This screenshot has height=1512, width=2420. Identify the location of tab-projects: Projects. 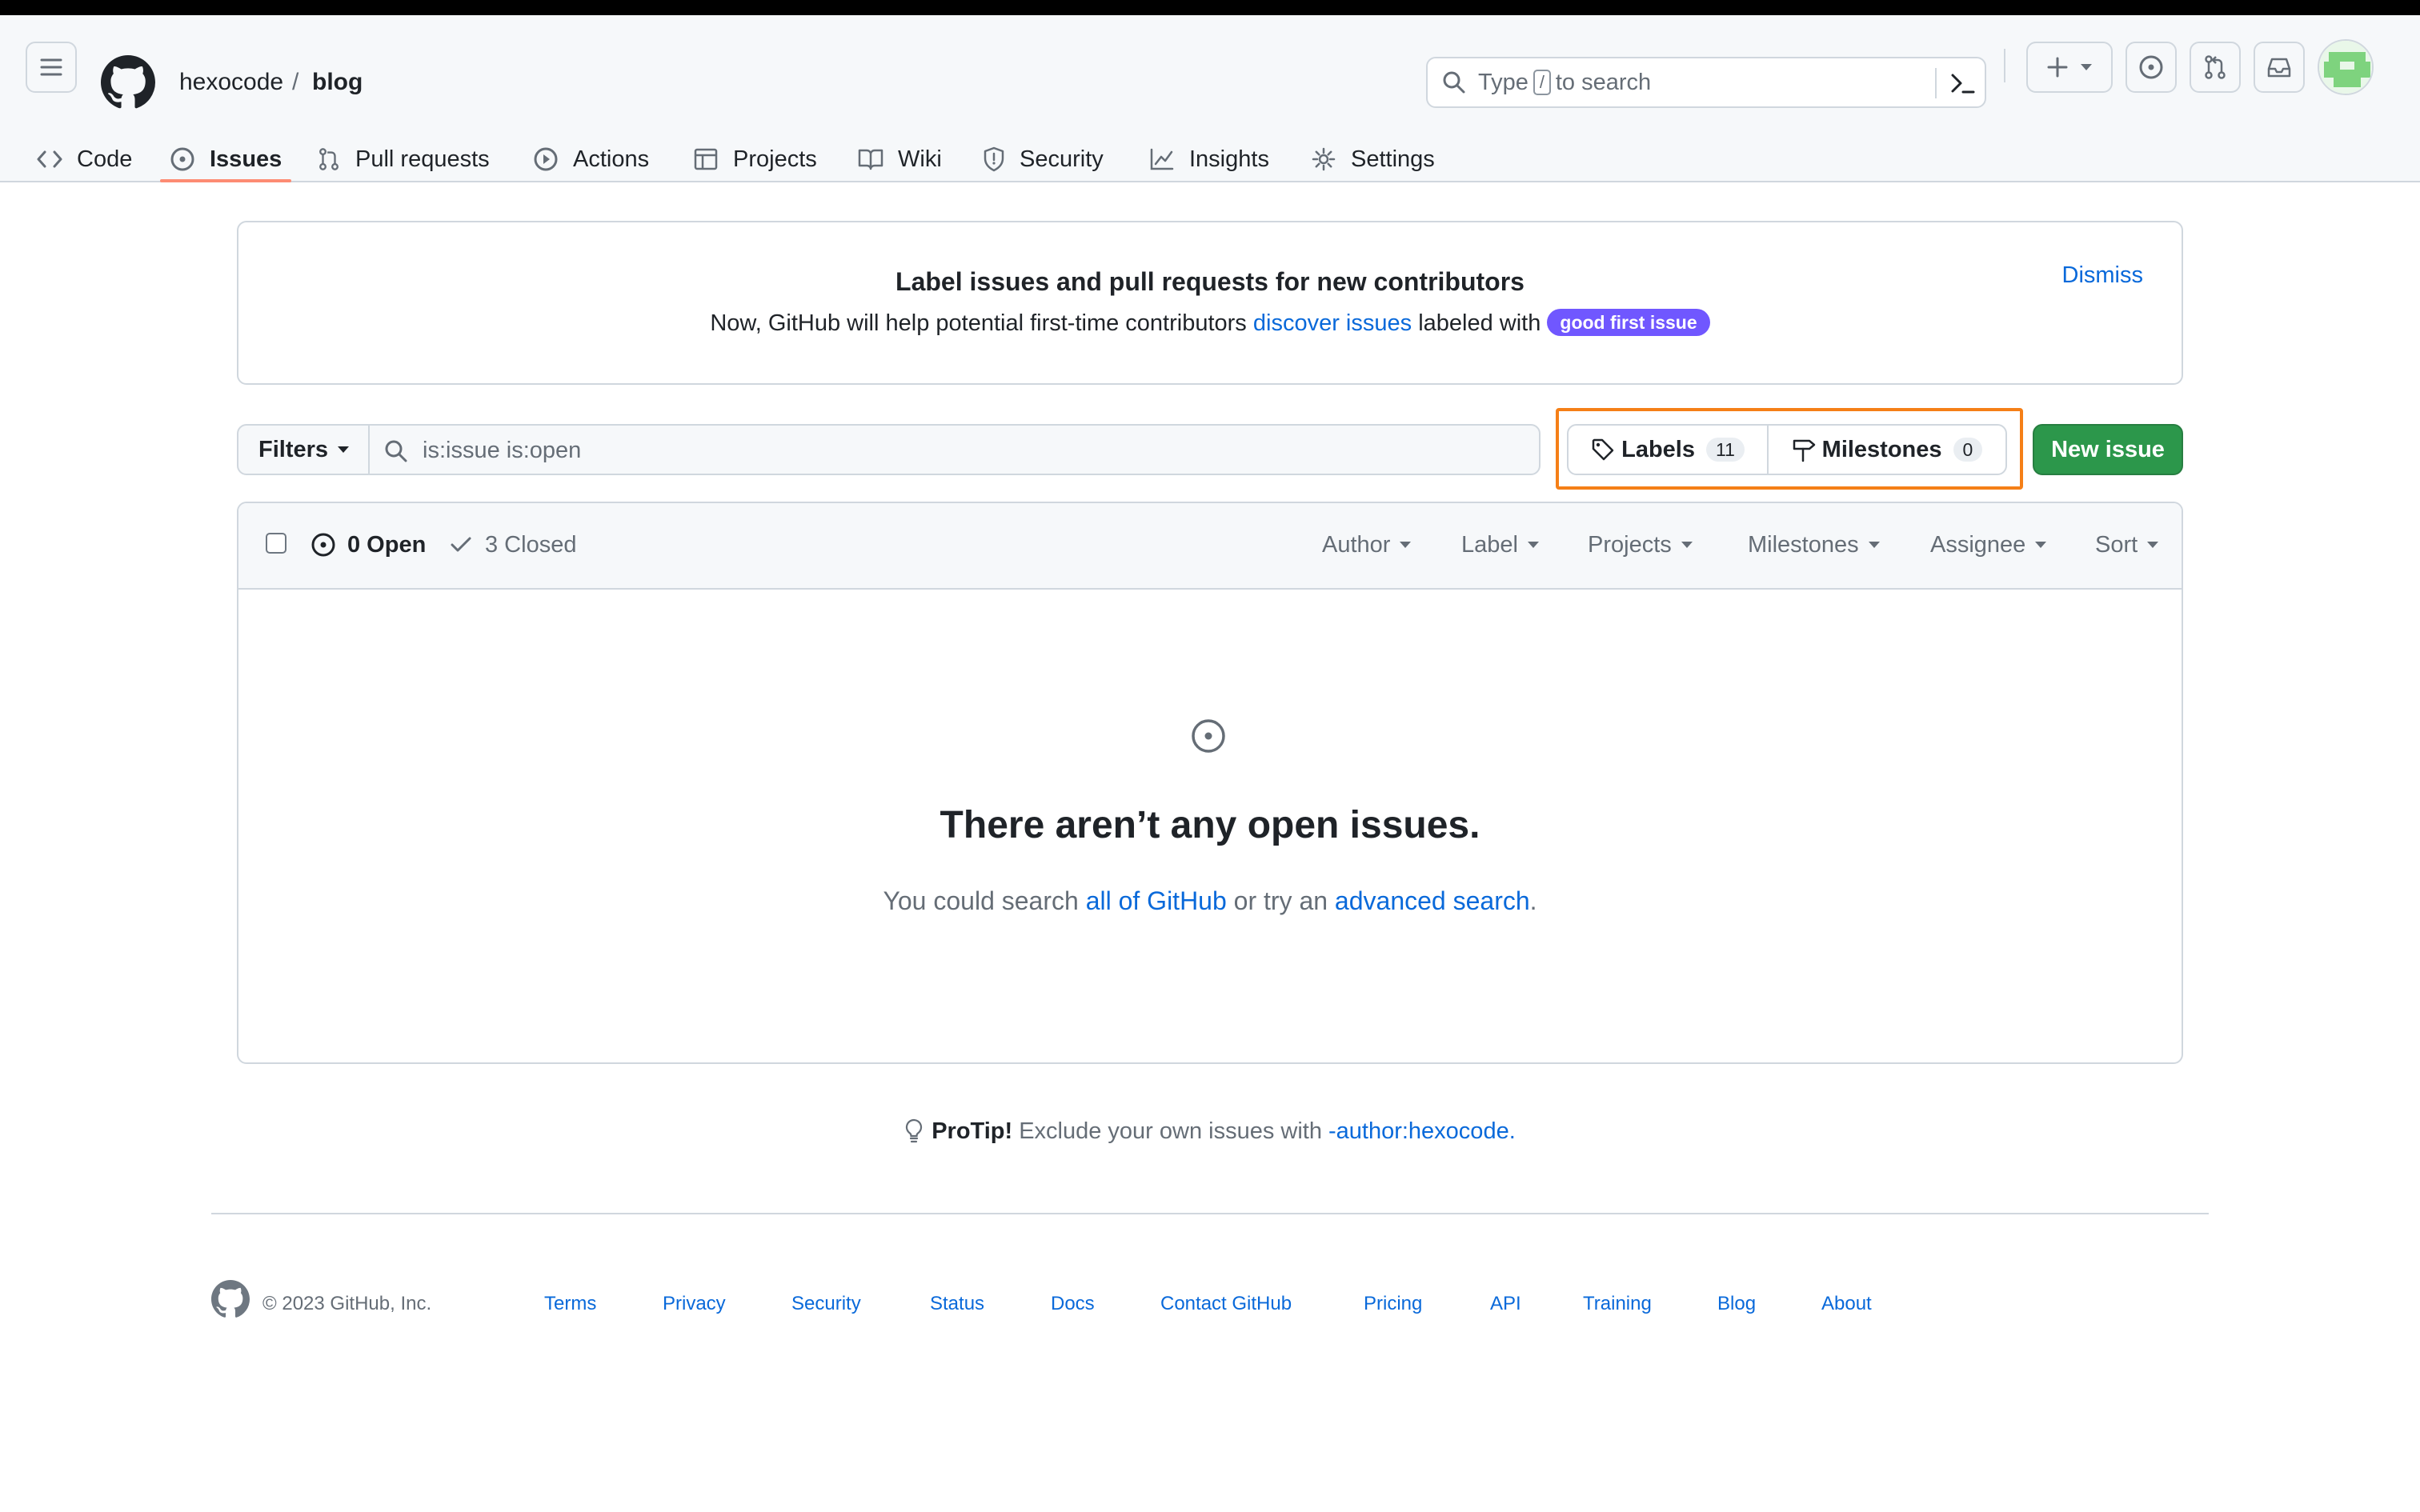
(755, 159).